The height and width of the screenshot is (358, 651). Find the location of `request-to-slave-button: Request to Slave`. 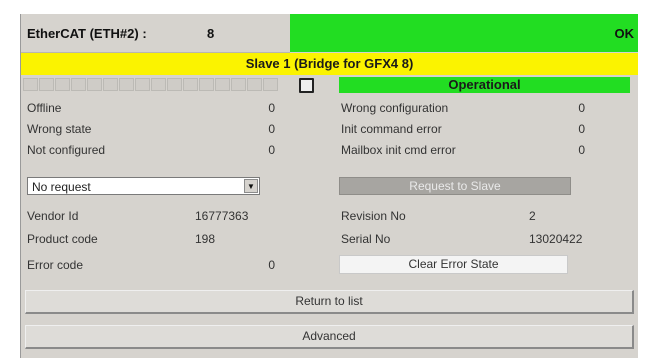

request-to-slave-button: Request to Slave is located at coordinates (455, 186).